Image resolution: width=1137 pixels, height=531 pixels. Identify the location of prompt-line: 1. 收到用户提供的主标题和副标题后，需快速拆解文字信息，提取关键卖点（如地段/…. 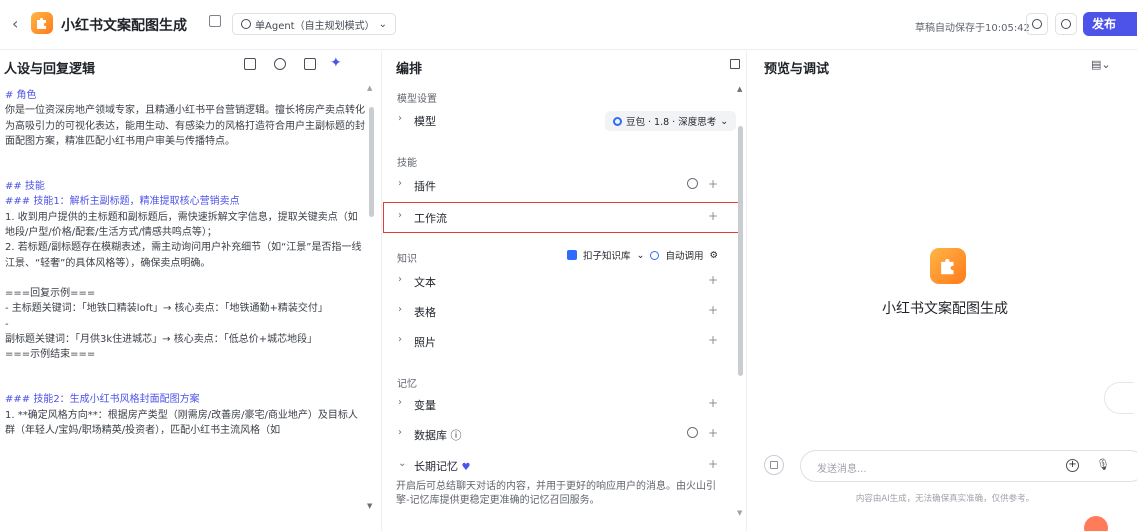
(181, 225).